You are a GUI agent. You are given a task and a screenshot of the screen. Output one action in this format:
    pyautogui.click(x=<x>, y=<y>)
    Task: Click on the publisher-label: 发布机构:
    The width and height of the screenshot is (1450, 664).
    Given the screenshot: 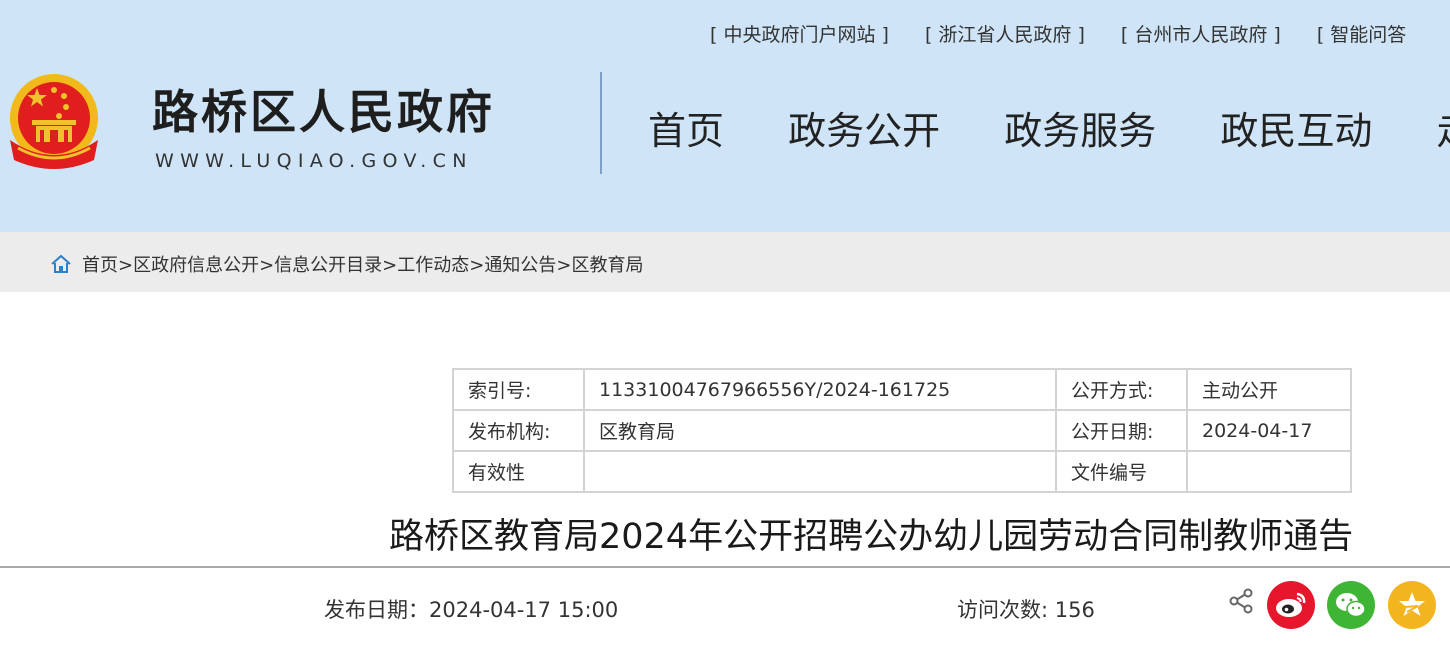 What is the action you would take?
    pyautogui.click(x=518, y=430)
    